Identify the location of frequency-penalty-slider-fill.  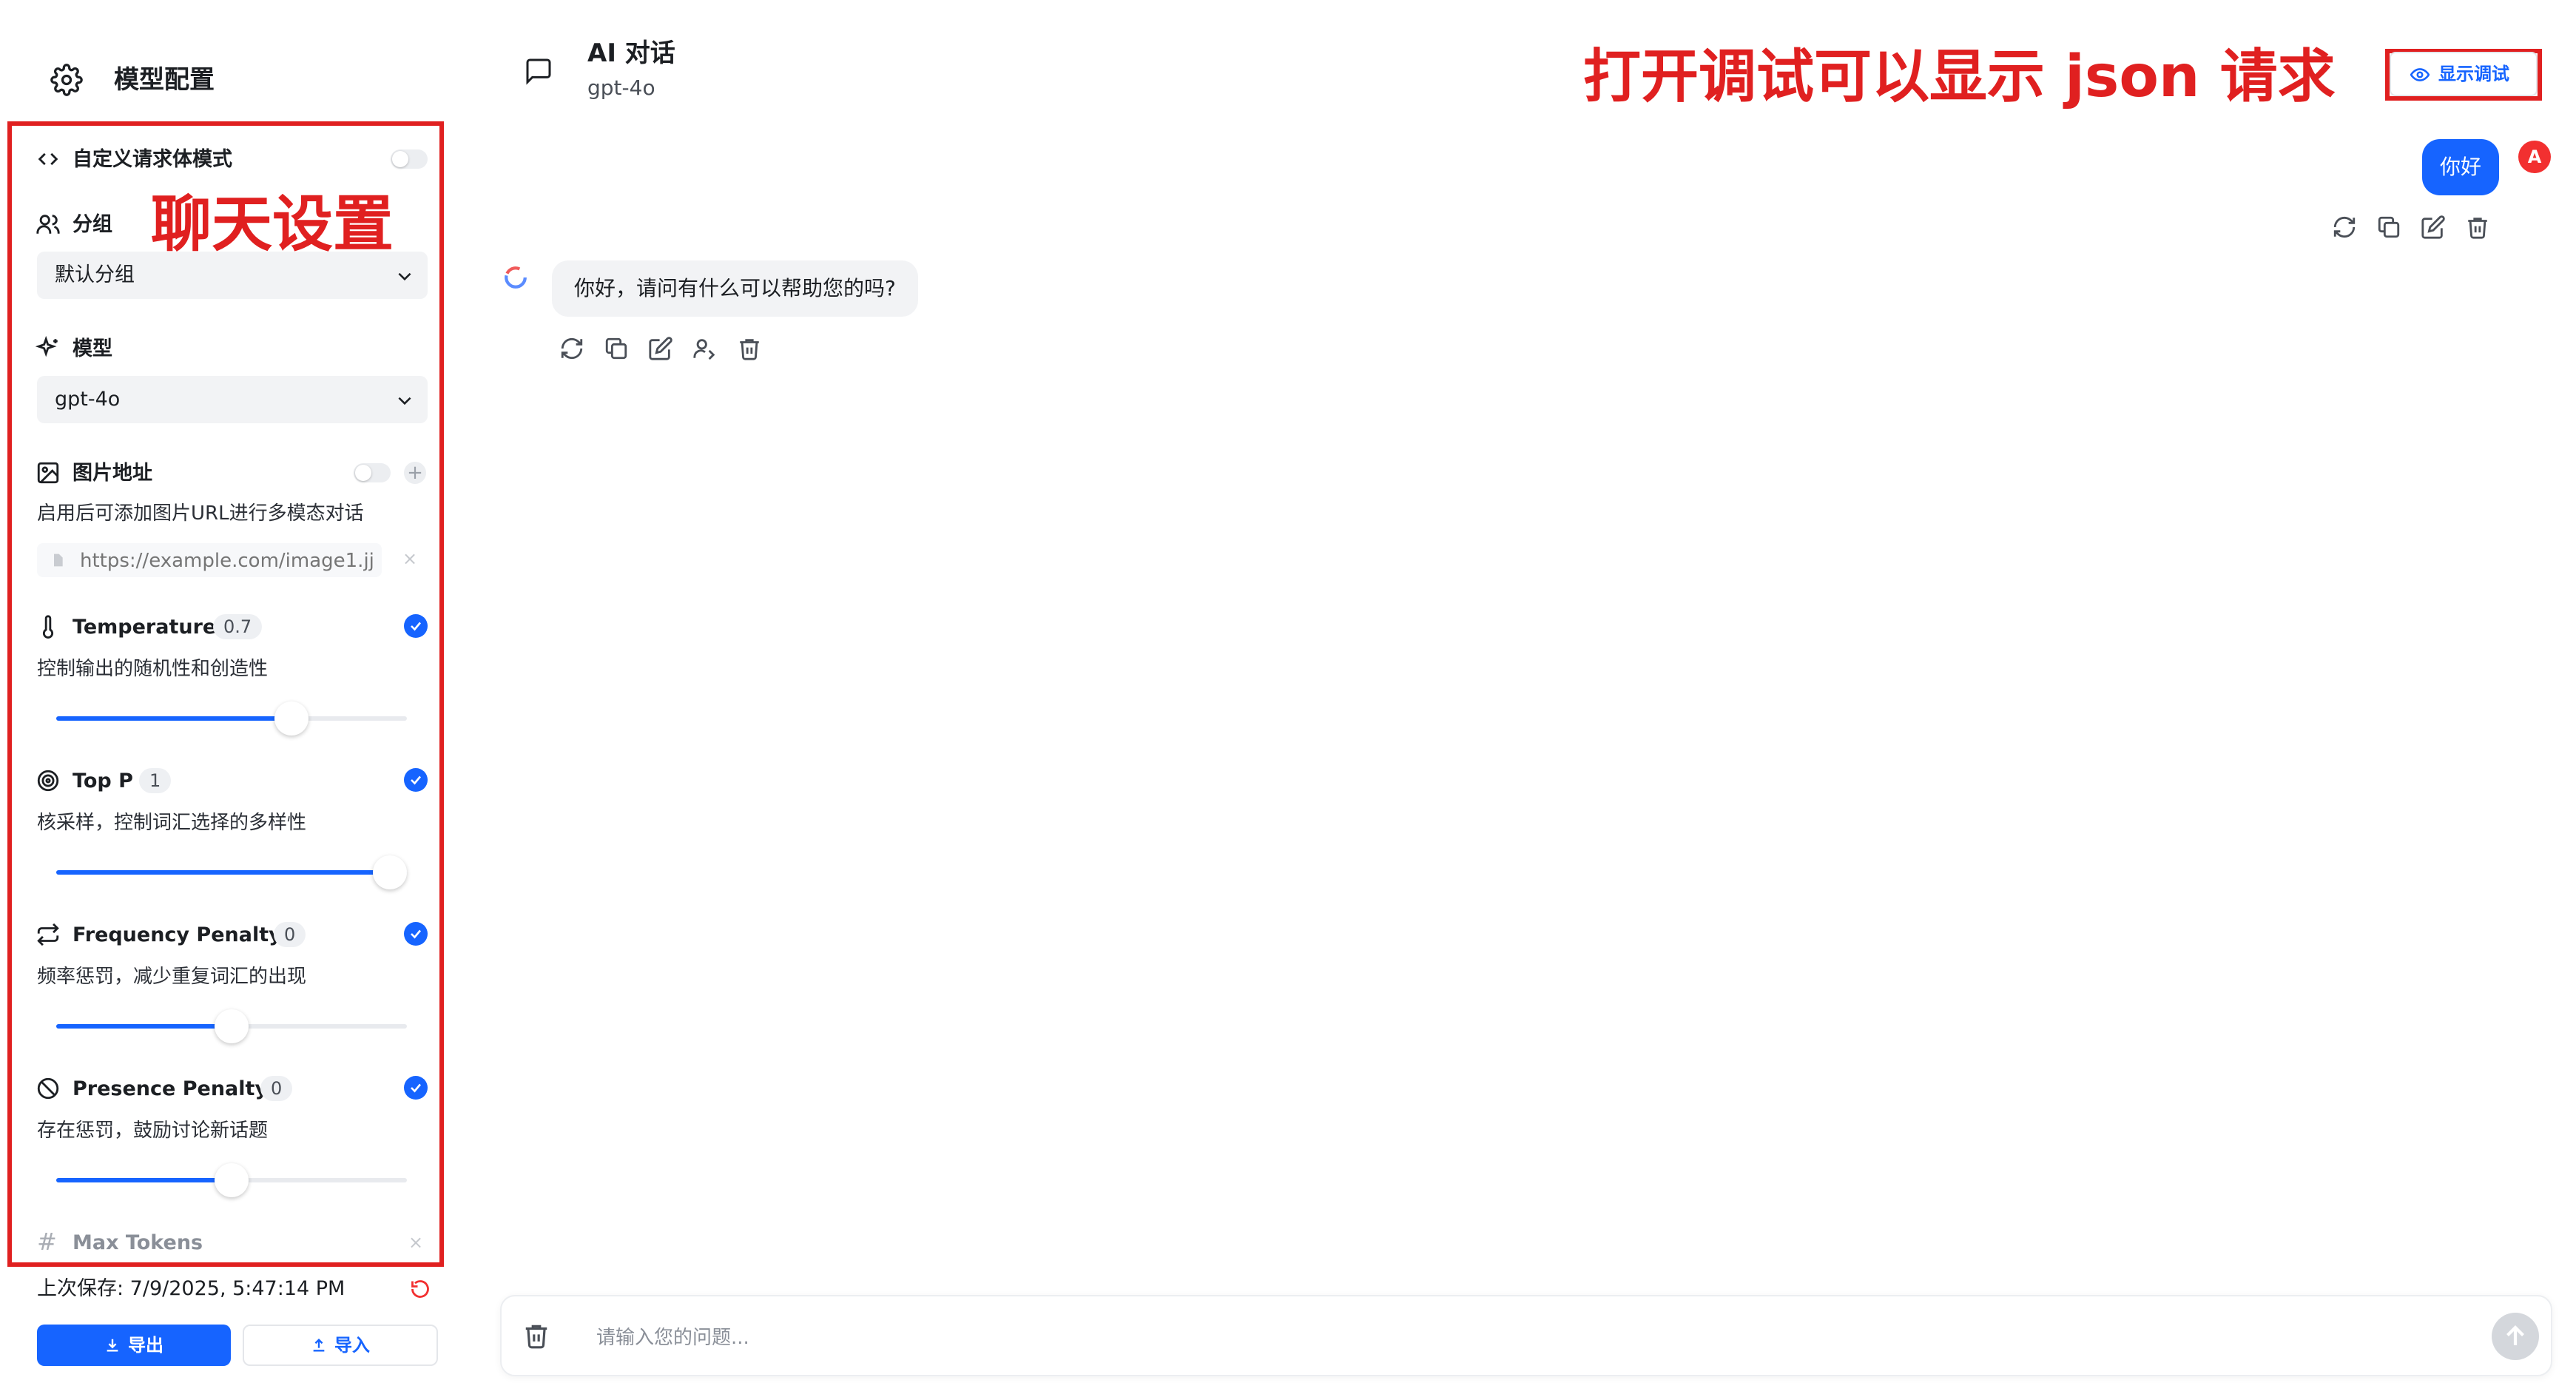
(144, 1026).